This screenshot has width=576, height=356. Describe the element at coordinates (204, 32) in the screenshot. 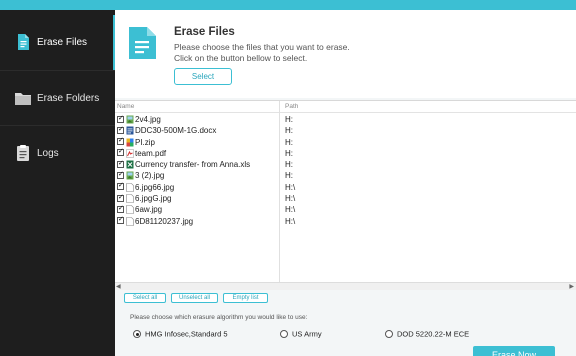

I see `page-title: Erase Files` at that location.